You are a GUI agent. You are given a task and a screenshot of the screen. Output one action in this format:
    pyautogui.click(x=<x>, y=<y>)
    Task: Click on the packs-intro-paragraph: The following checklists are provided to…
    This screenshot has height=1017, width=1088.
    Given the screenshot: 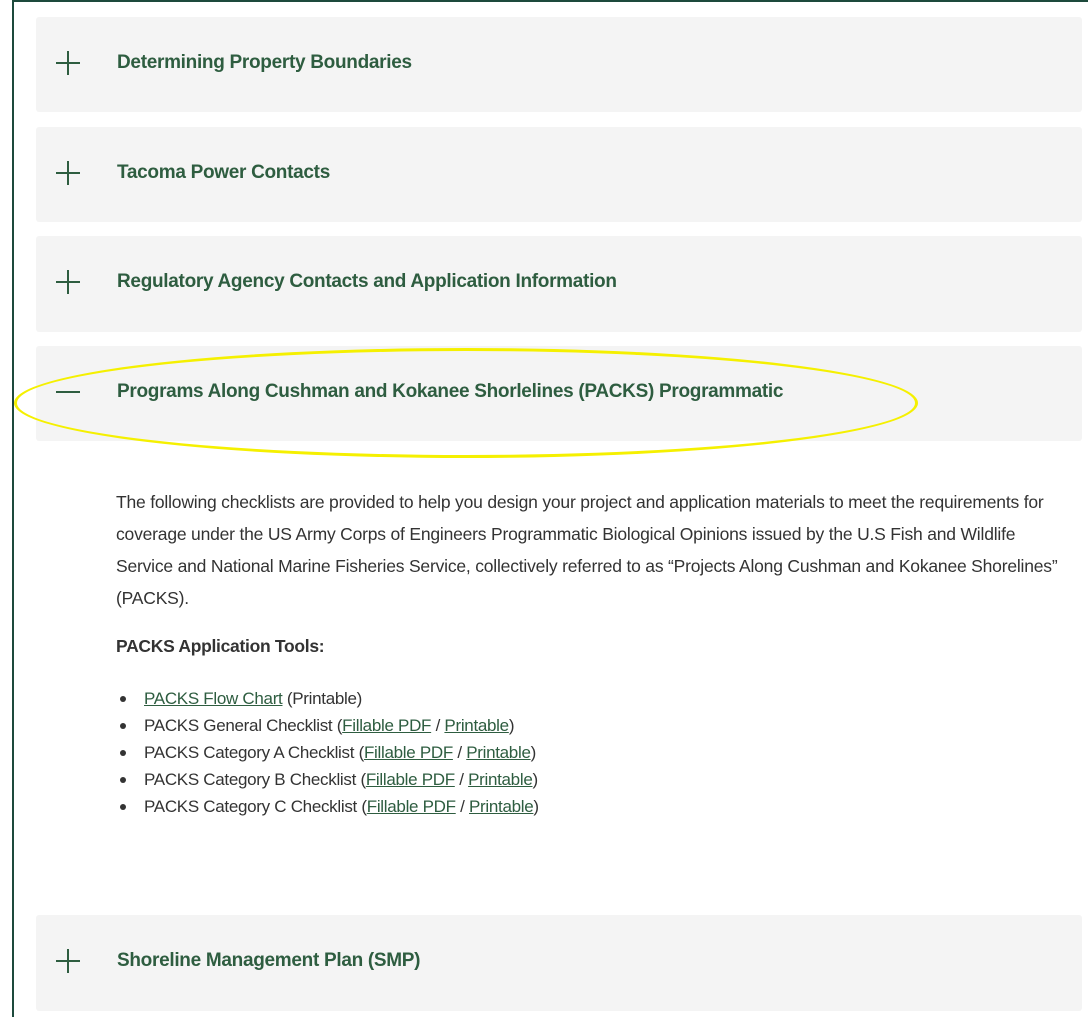 What is the action you would take?
    pyautogui.click(x=587, y=550)
    